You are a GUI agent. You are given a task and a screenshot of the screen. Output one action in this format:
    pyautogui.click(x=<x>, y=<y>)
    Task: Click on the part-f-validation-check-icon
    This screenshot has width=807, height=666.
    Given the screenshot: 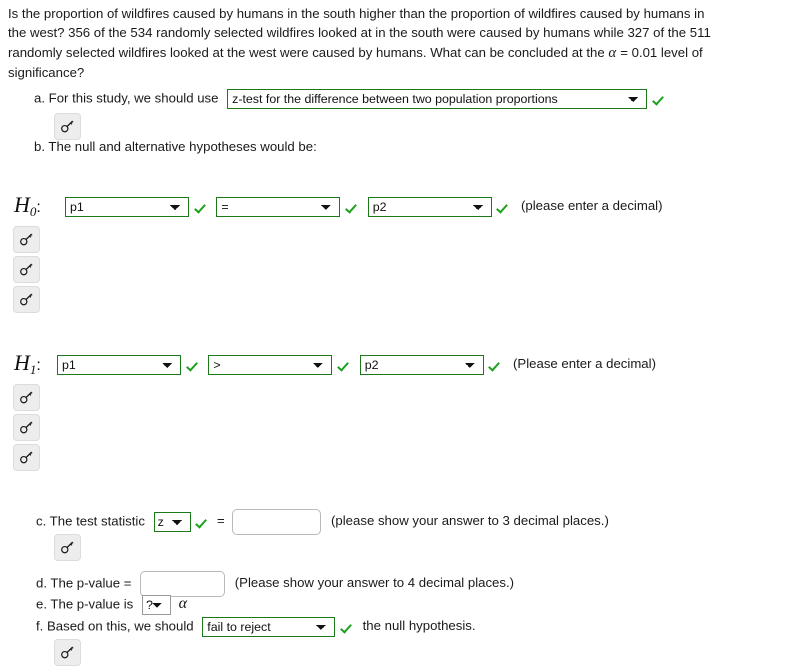 What is the action you would take?
    pyautogui.click(x=348, y=627)
    